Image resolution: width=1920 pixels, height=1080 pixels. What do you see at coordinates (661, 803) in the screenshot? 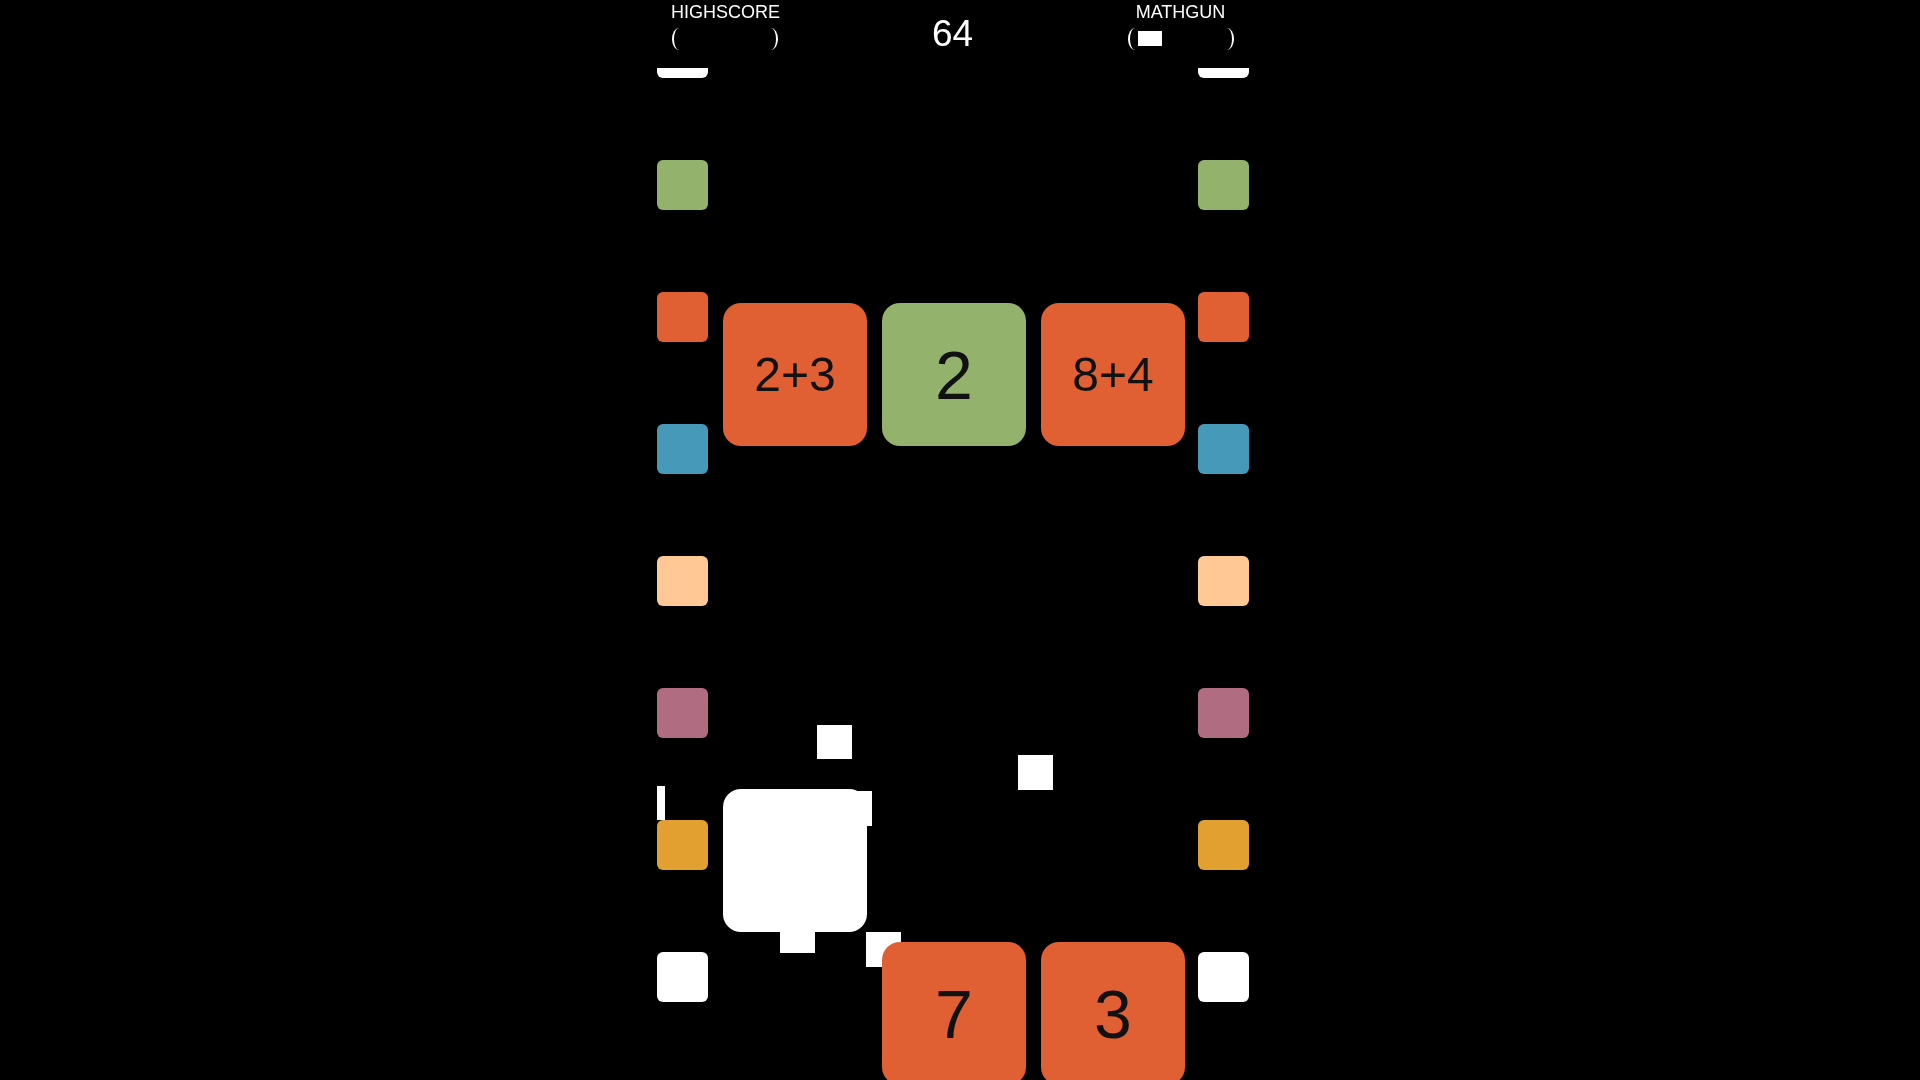
I see `bar-particle-icon` at bounding box center [661, 803].